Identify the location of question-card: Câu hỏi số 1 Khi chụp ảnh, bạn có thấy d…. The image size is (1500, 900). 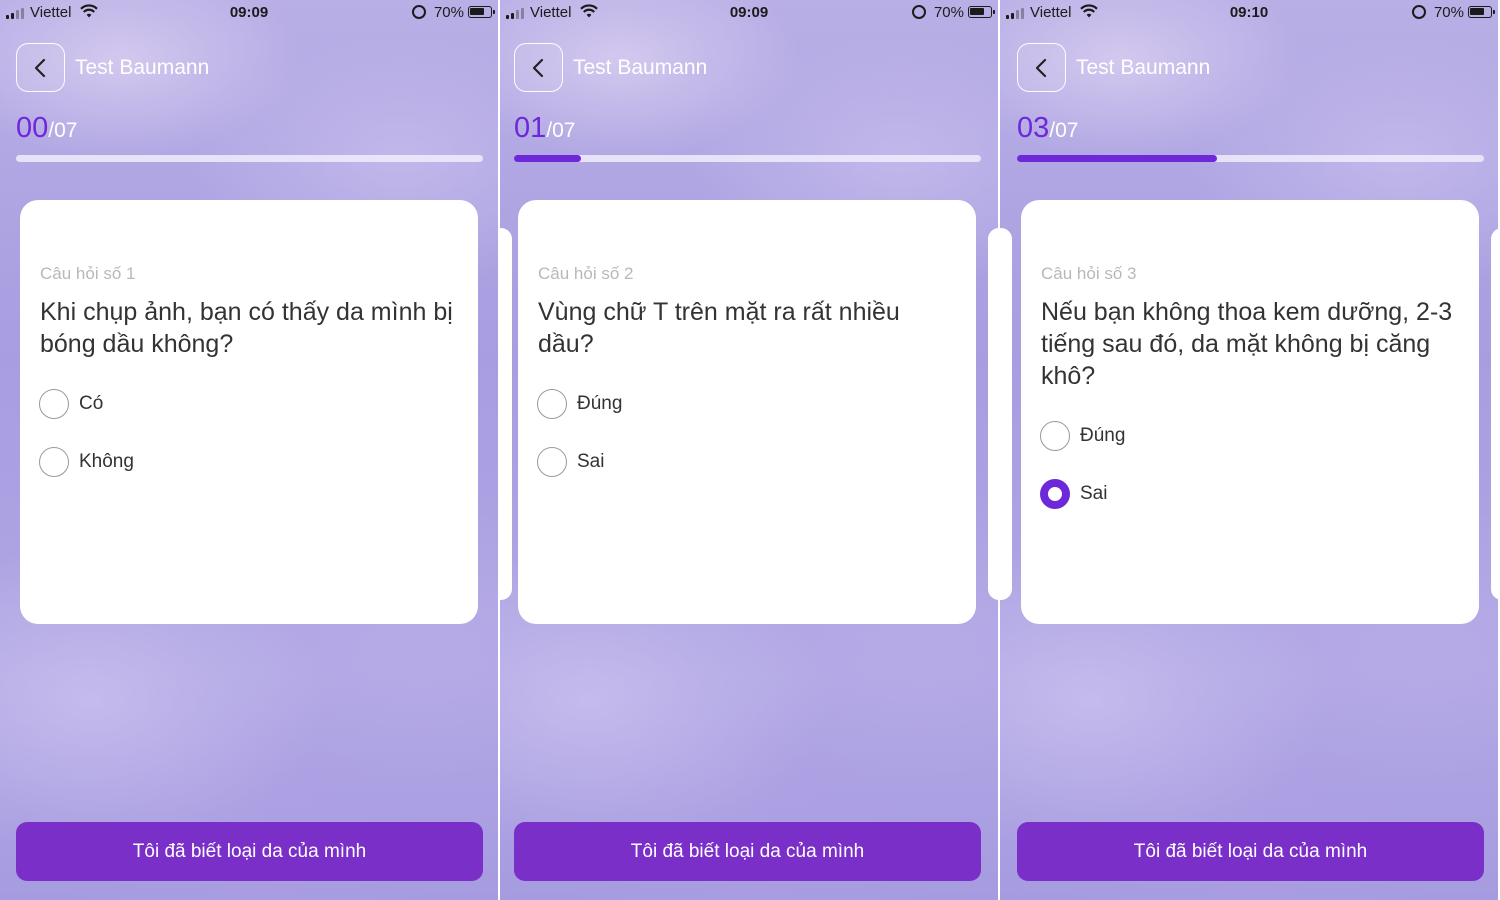
(249, 412).